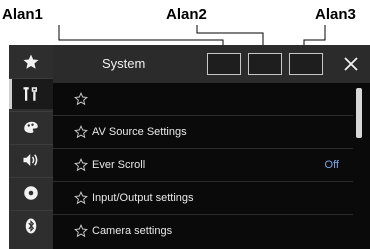  What do you see at coordinates (351, 64) in the screenshot?
I see `close-icon` at bounding box center [351, 64].